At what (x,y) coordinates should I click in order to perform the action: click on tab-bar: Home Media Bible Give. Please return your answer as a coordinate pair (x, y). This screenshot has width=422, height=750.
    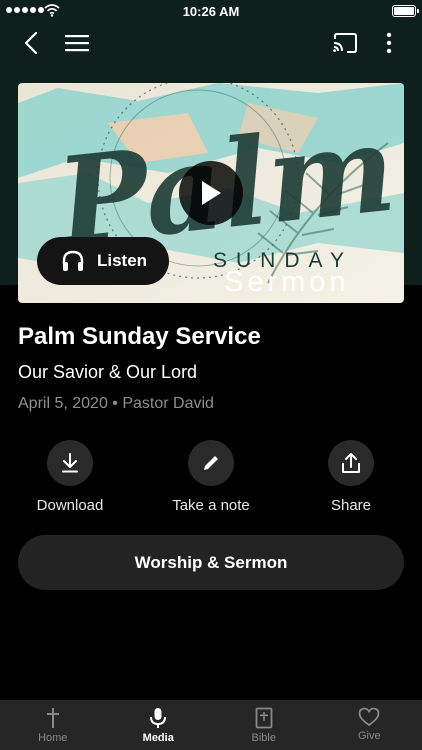
    Looking at the image, I should click on (211, 725).